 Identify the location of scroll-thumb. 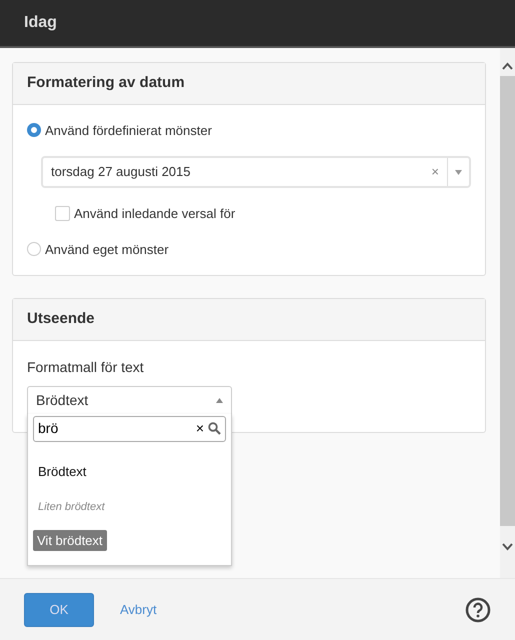
(507, 301).